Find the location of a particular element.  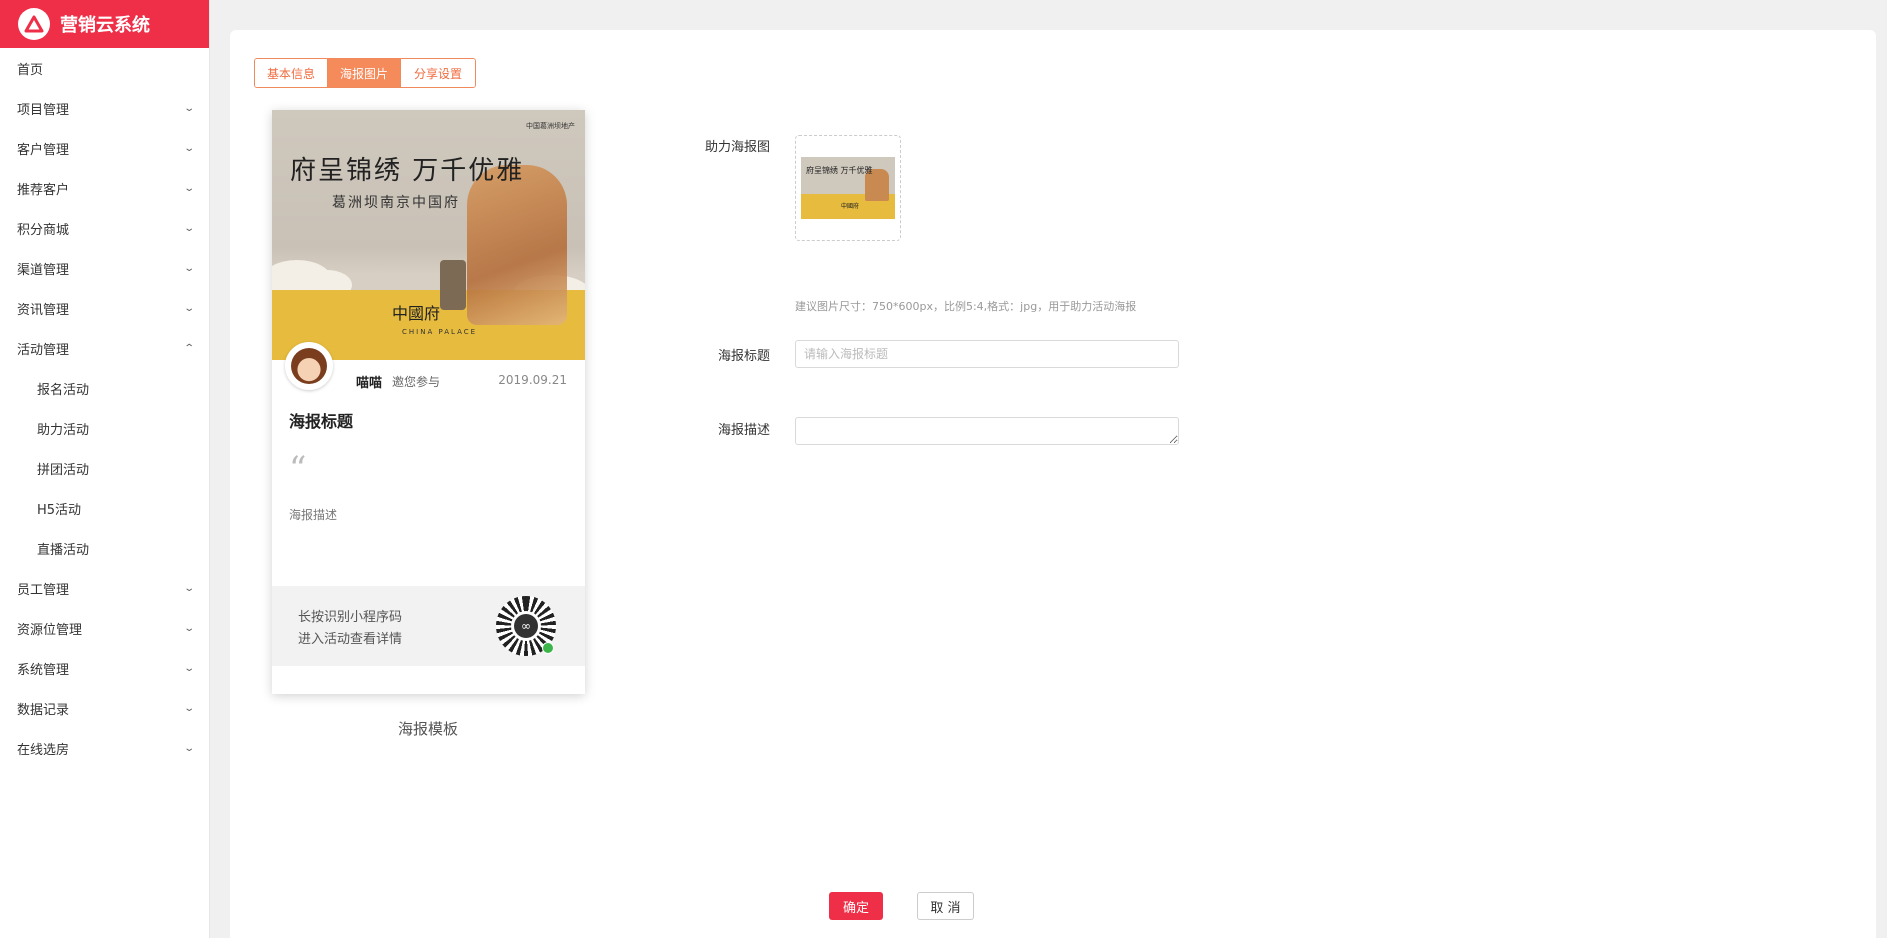

tab-poster-image: 海报图片 is located at coordinates (364, 73).